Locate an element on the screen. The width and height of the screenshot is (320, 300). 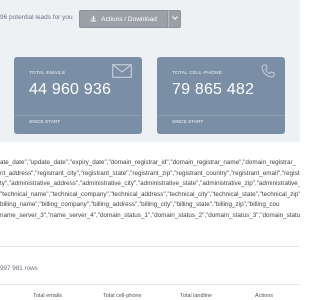
table-header-cell: Actions is located at coordinates (264, 296).